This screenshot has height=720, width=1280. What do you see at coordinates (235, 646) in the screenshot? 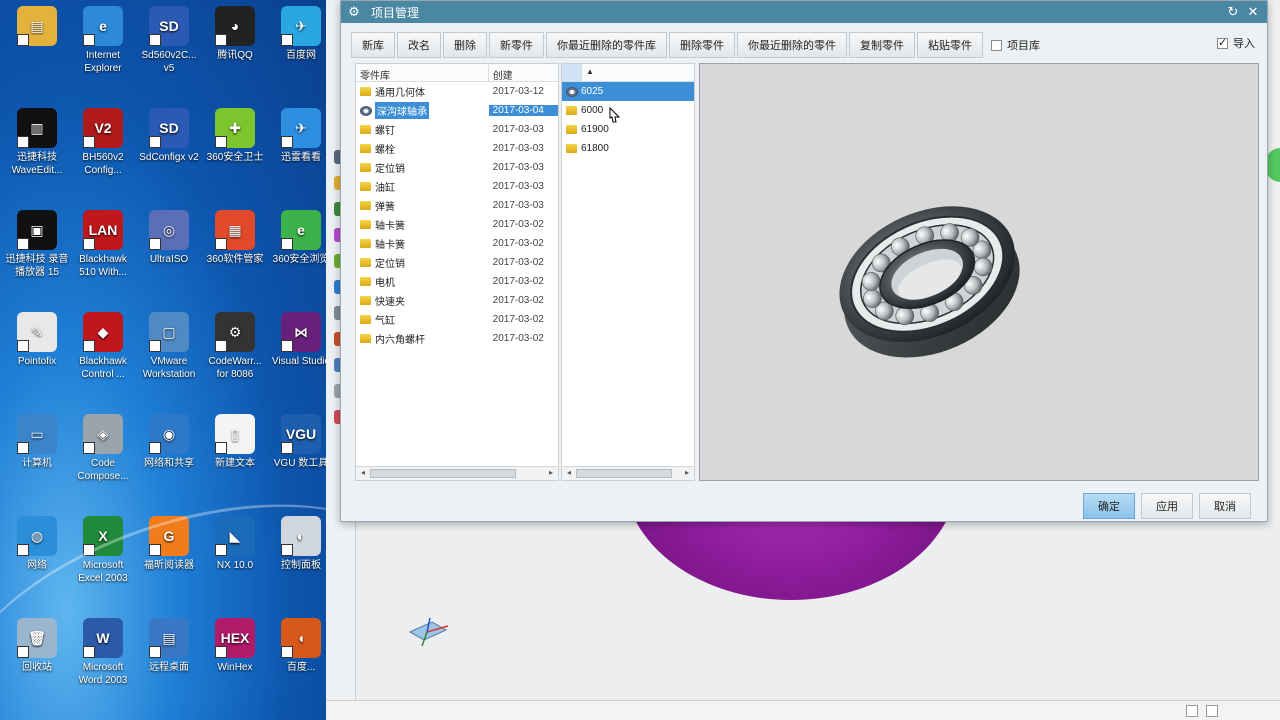
I see `desktop-icon: HEX WinHex` at bounding box center [235, 646].